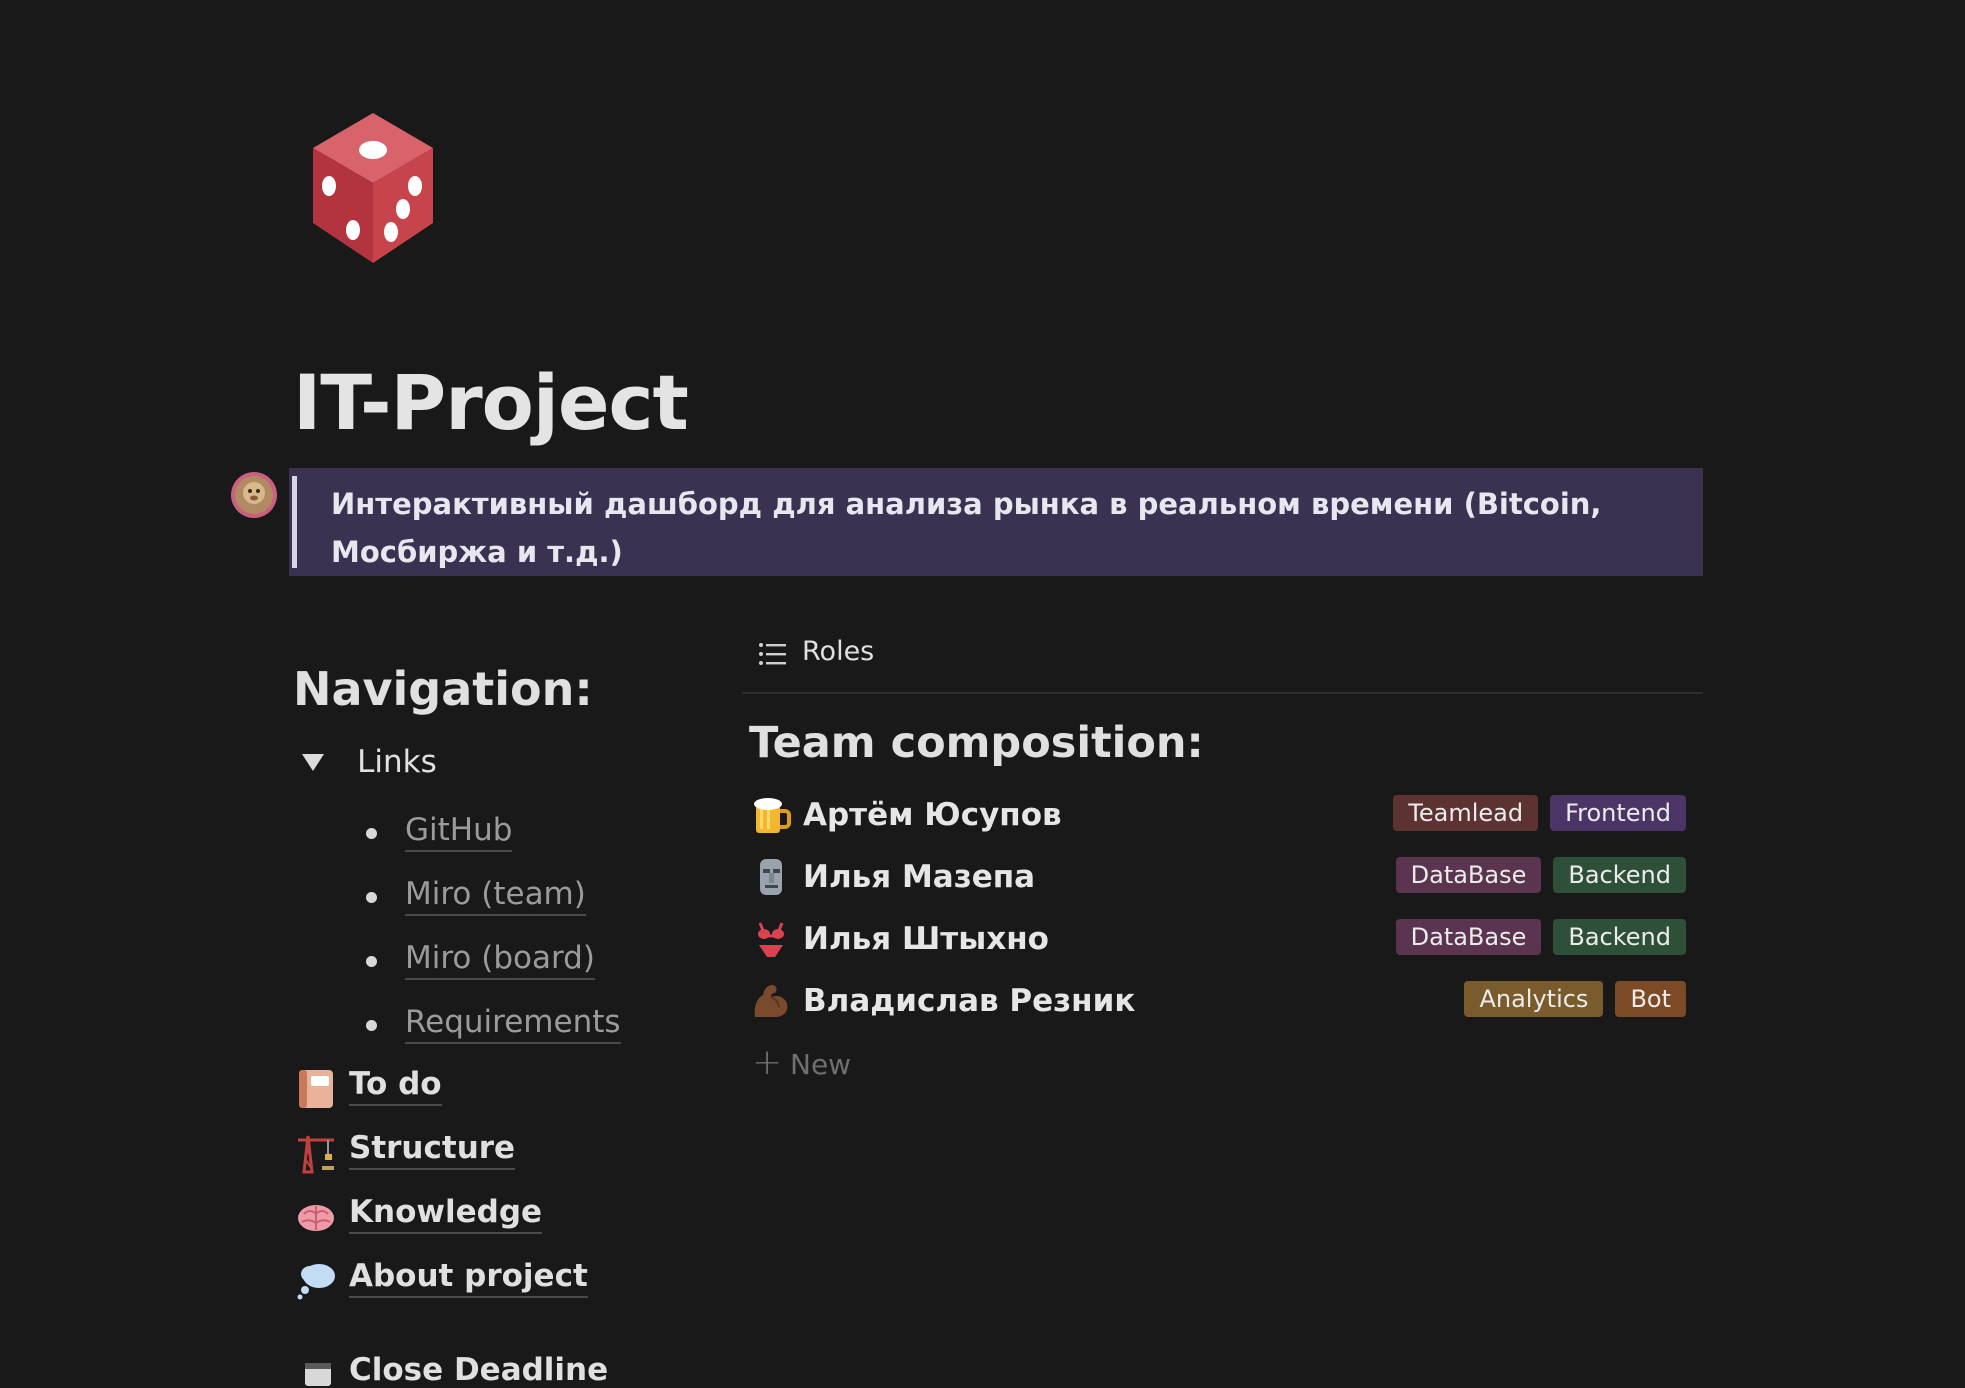  I want to click on quote-bar, so click(294, 522).